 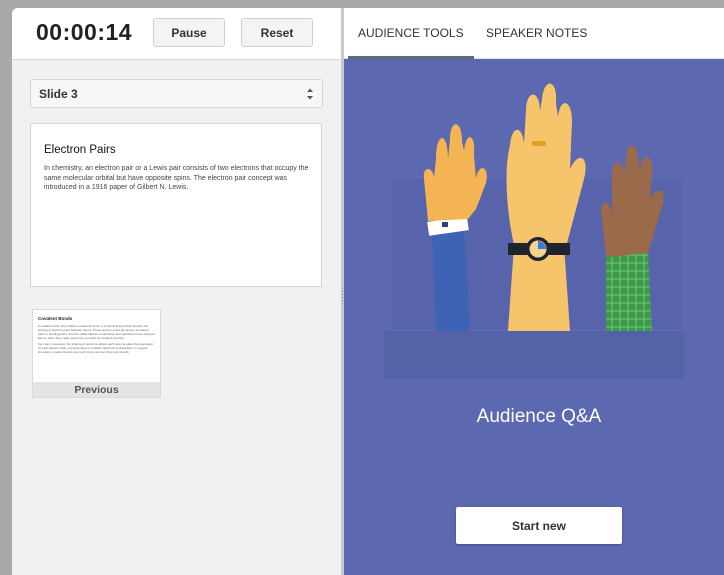 I want to click on start-new-button: Start new, so click(x=539, y=525).